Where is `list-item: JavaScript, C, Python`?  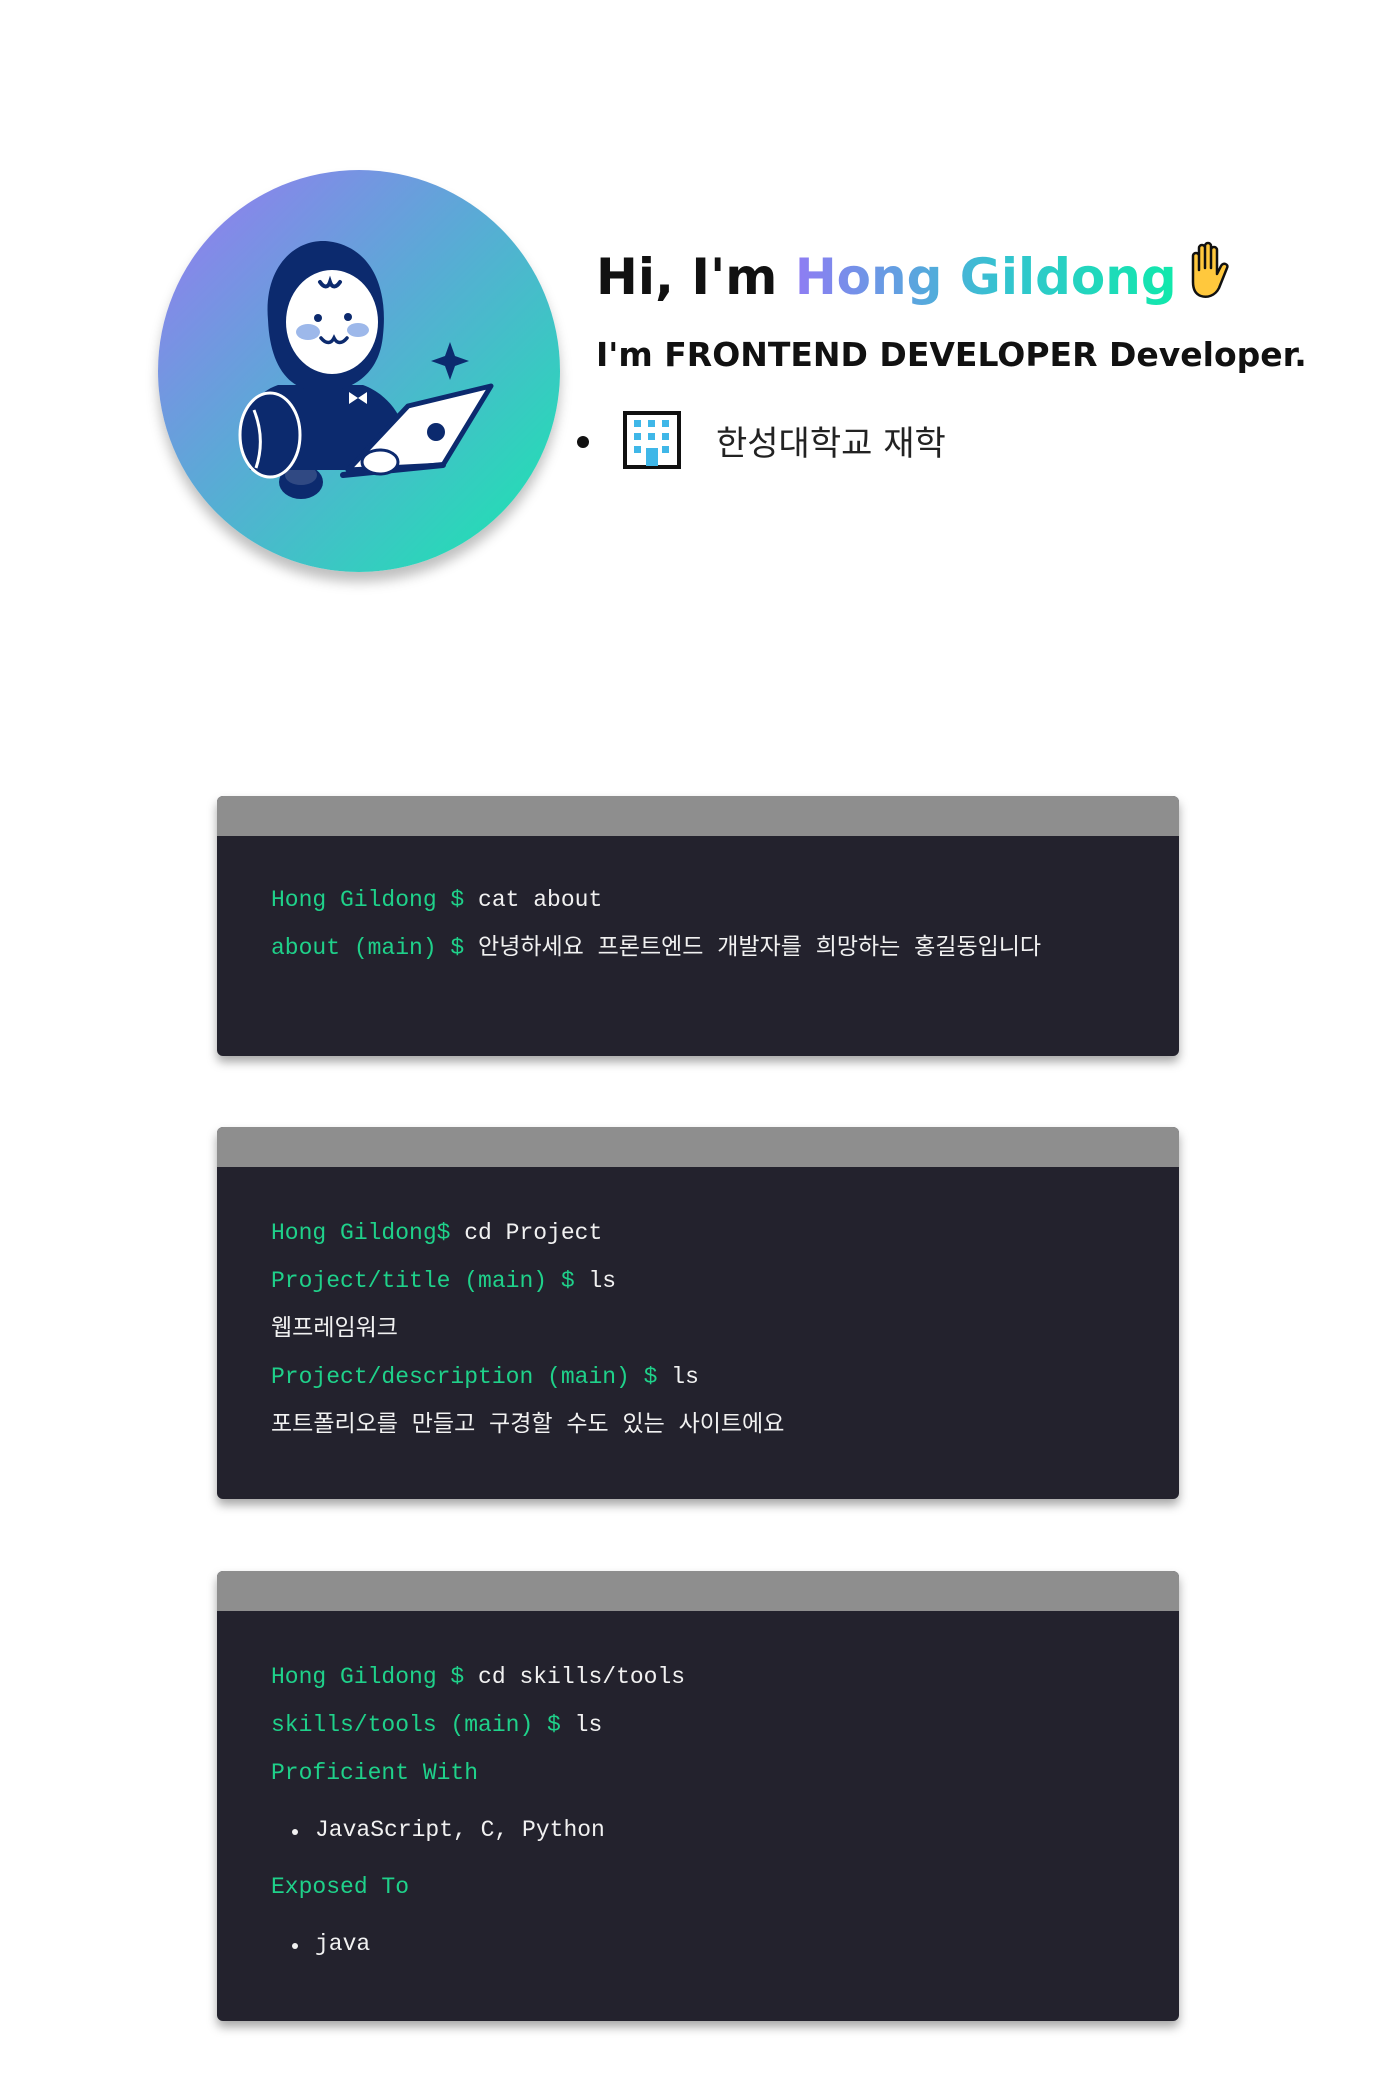 list-item: JavaScript, C, Python is located at coordinates (698, 1830).